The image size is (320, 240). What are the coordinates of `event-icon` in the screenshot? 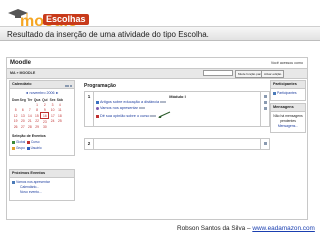 It's located at (13, 182).